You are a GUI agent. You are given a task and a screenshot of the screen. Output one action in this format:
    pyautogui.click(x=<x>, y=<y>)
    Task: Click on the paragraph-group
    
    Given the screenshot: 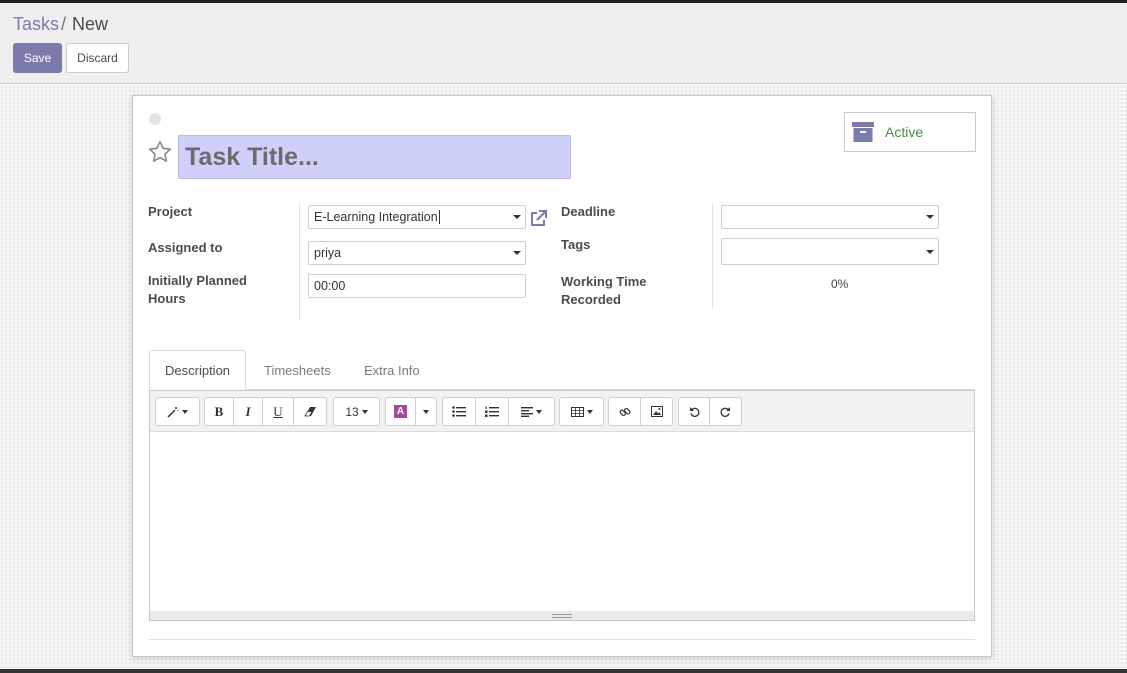 What is the action you would take?
    pyautogui.click(x=498, y=411)
    